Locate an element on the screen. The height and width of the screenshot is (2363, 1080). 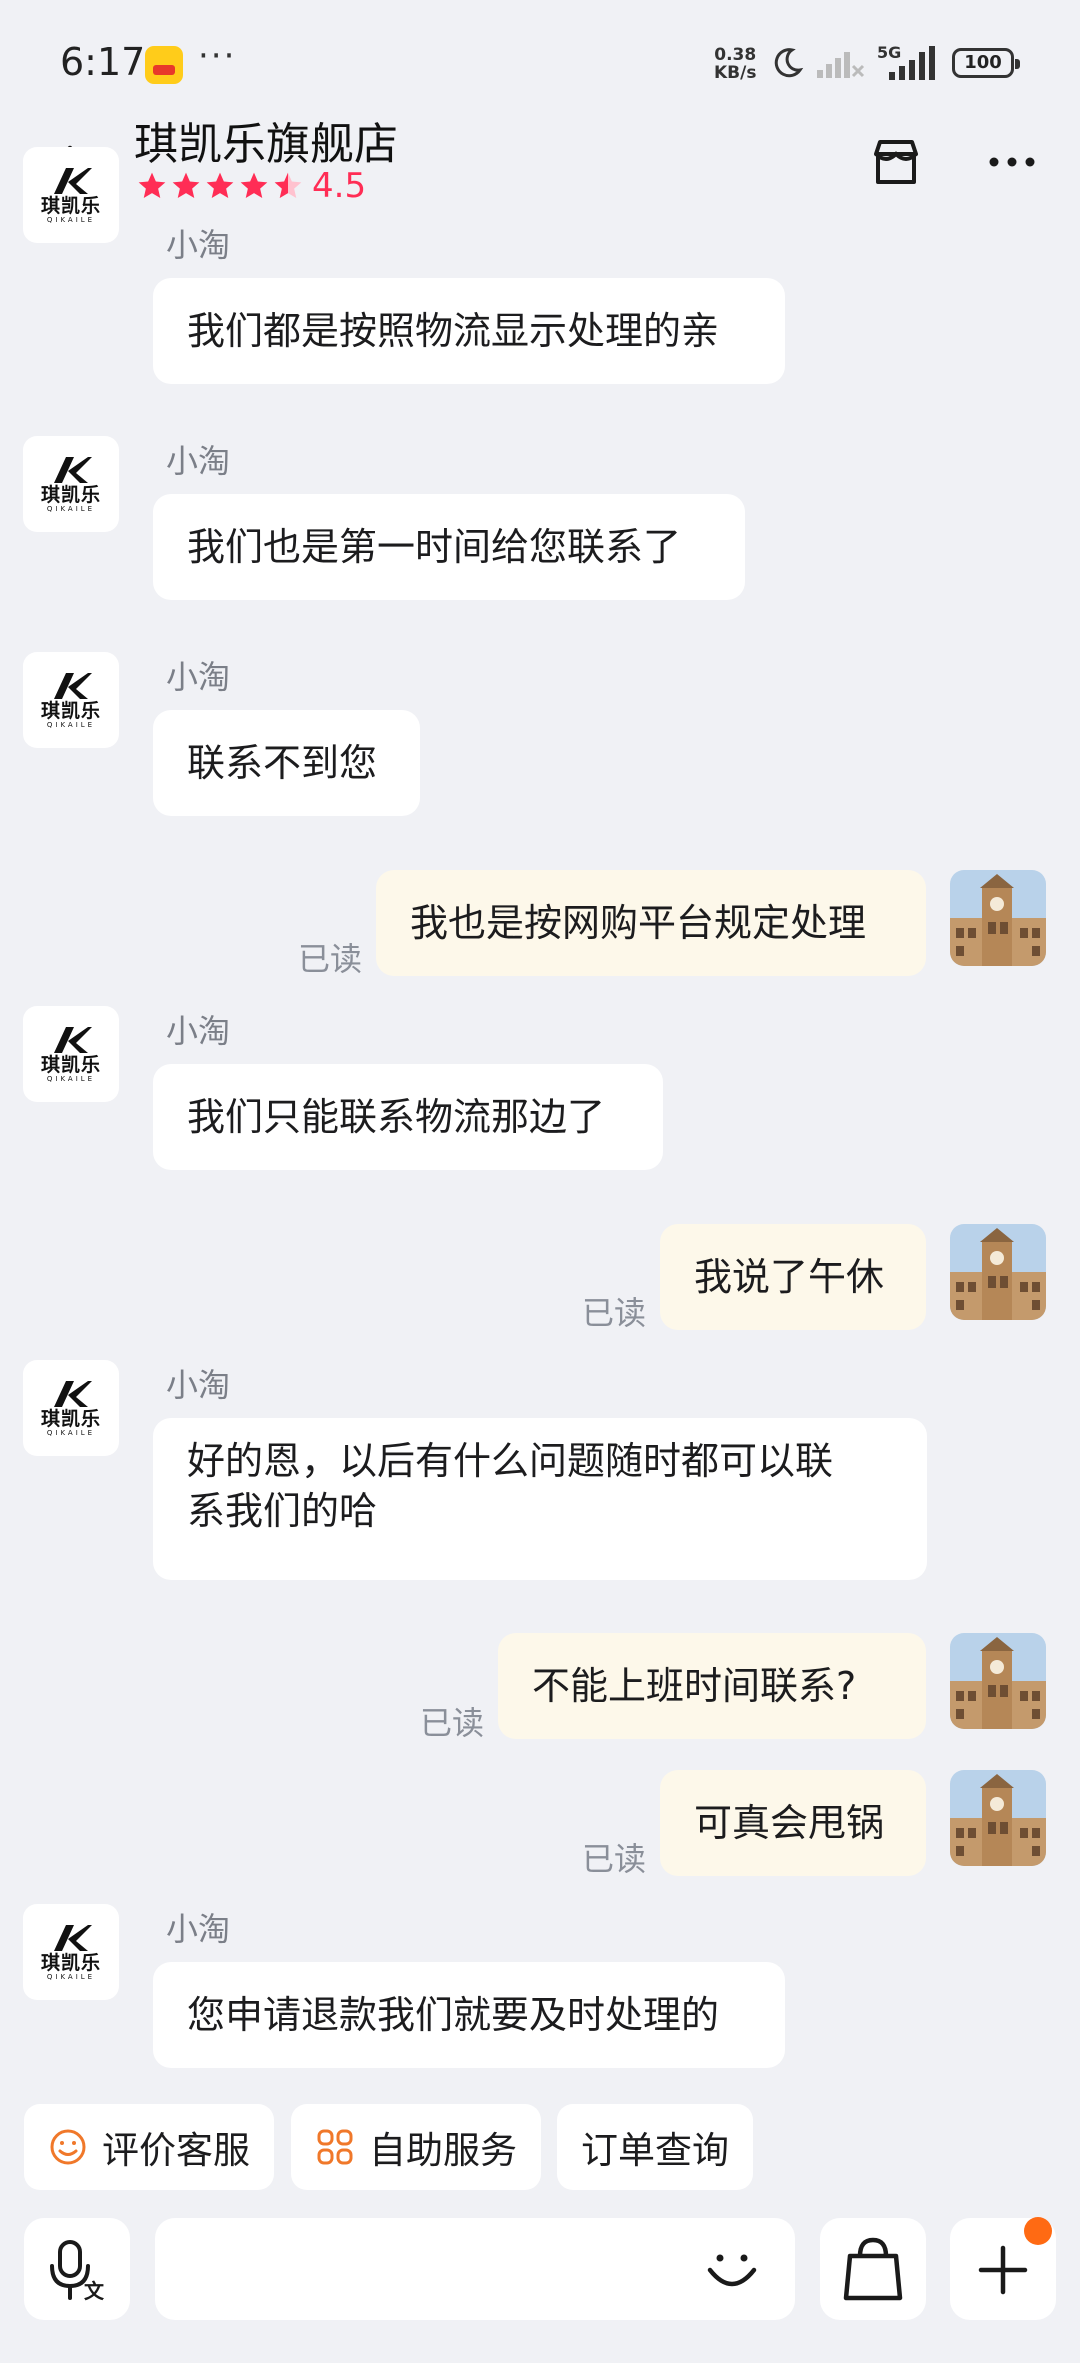
emoji-icon is located at coordinates (732, 2272).